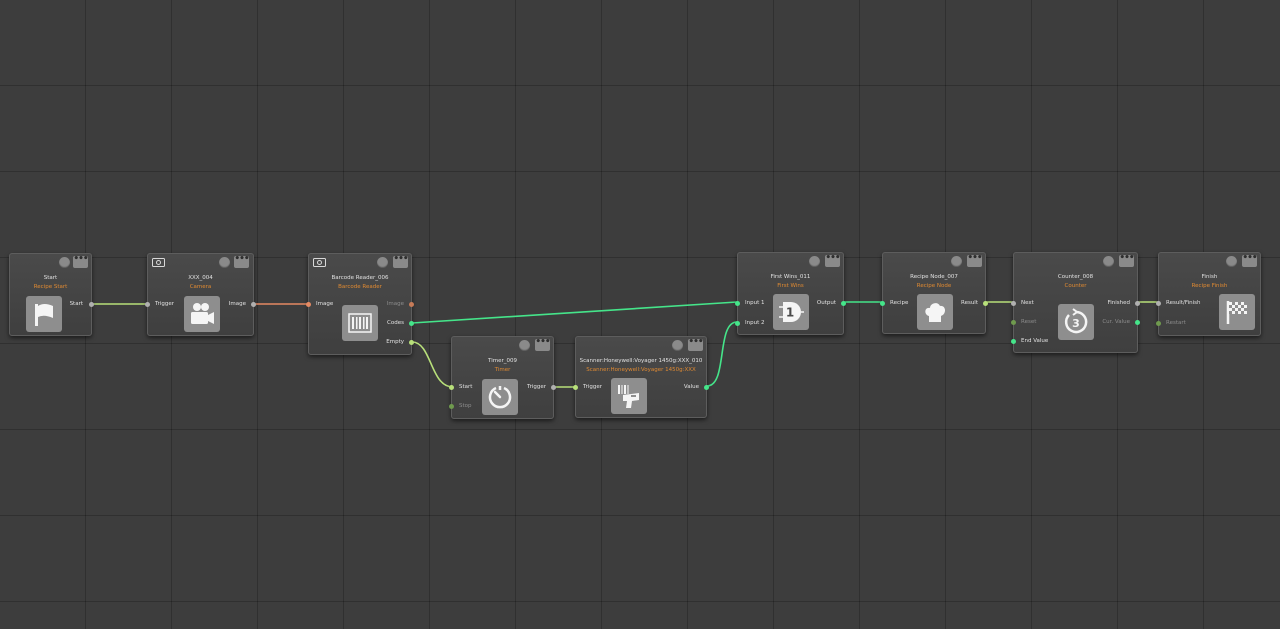 This screenshot has width=1280, height=629. I want to click on port-stop-connector, so click(451, 406).